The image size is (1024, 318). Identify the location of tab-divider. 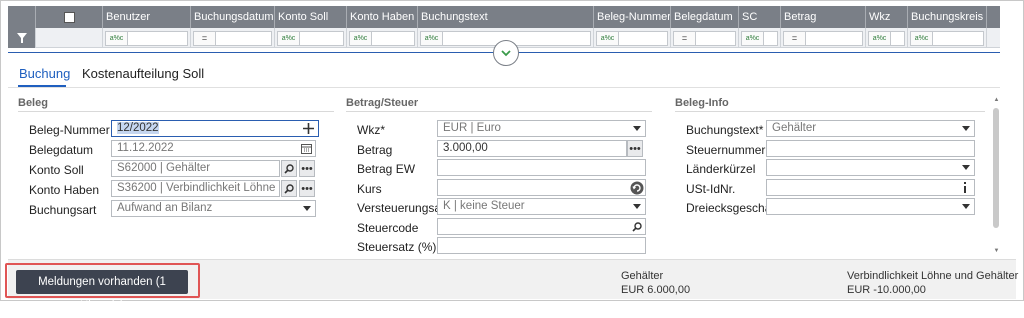
(504, 87).